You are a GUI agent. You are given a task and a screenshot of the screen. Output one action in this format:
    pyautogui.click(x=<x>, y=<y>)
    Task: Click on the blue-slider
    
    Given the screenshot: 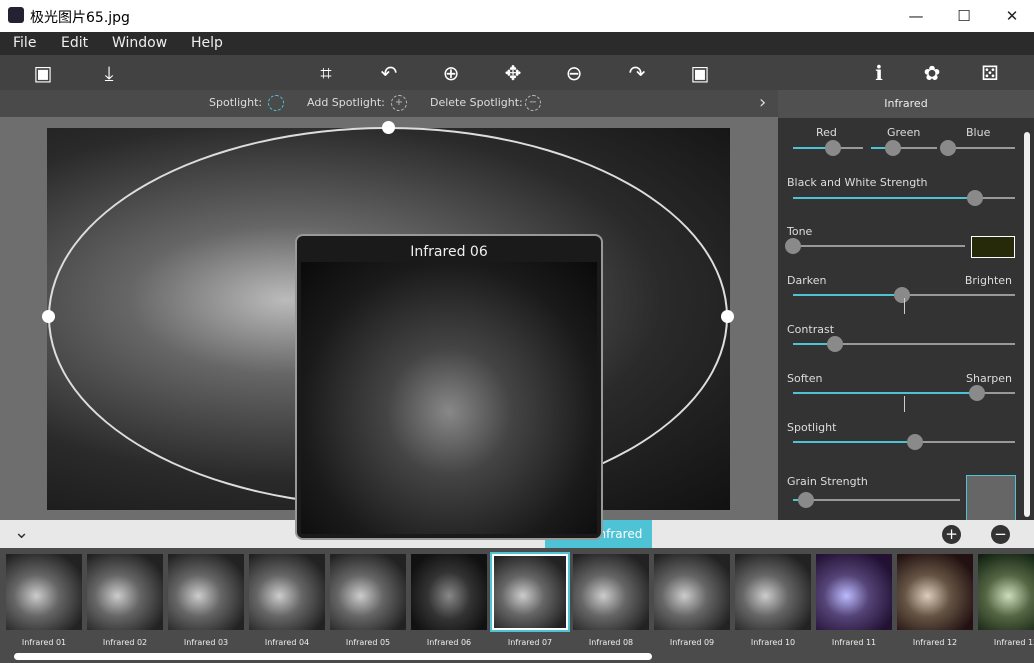 What is the action you would take?
    pyautogui.click(x=977, y=148)
    